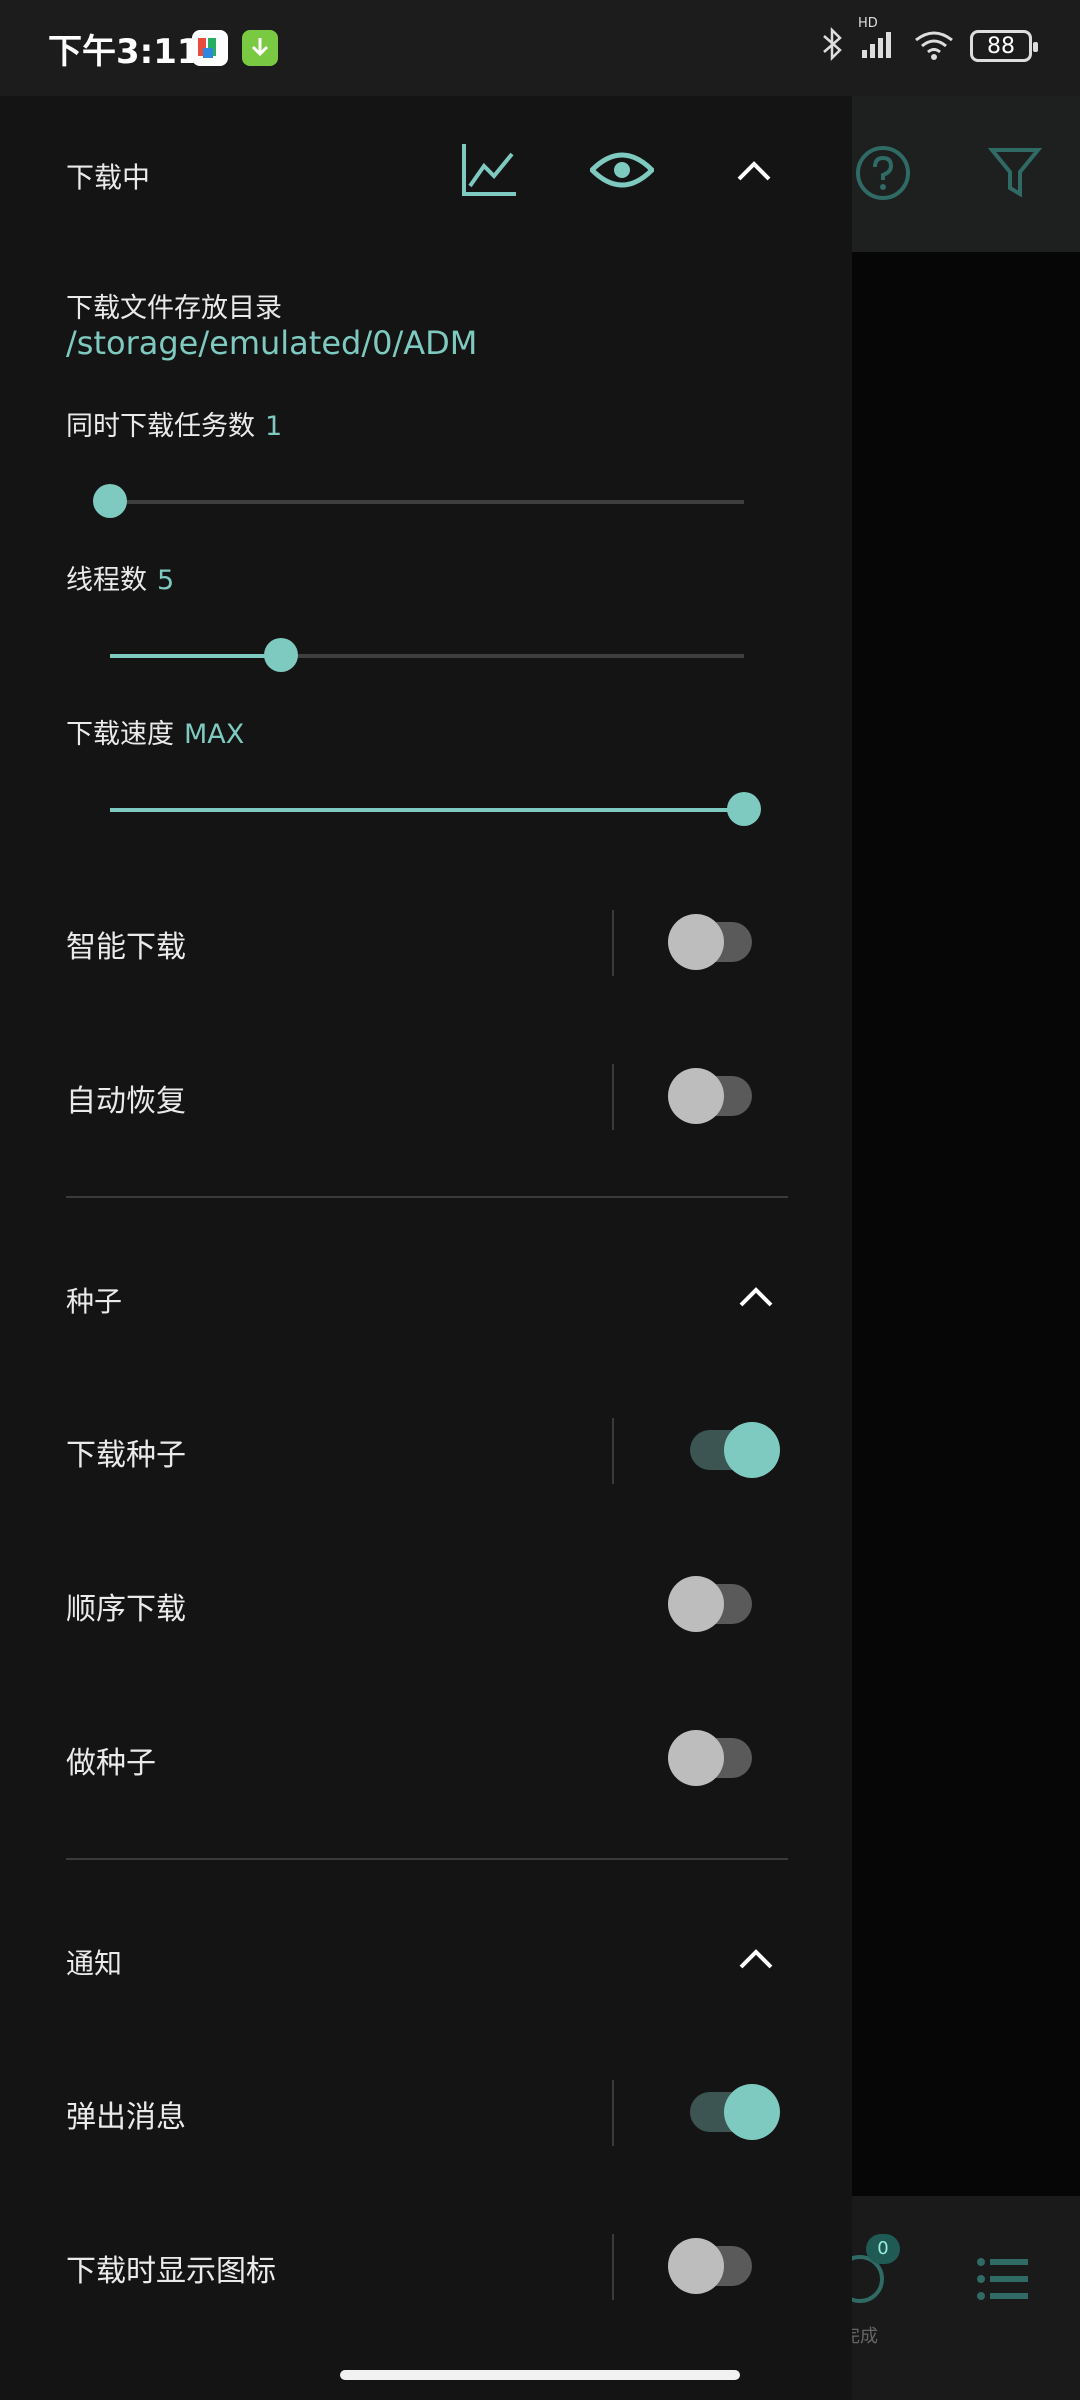 This screenshot has width=1080, height=2400. Describe the element at coordinates (126, 2117) in the screenshot. I see `popup-message-label: 弹出消息` at that location.